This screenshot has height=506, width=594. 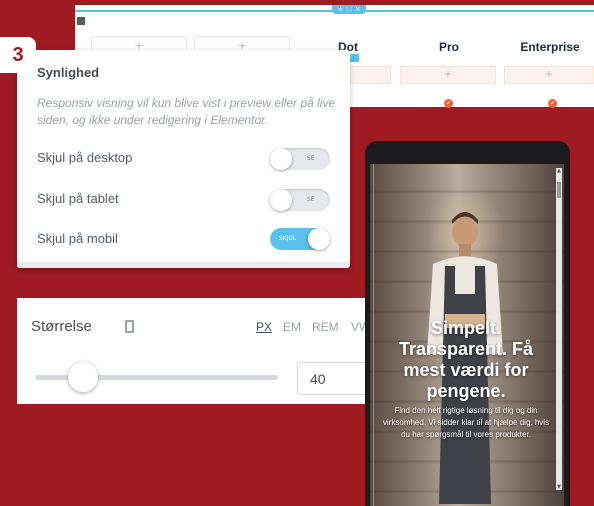 What do you see at coordinates (559, 171) in the screenshot?
I see `scroll-up-icon: ▲` at bounding box center [559, 171].